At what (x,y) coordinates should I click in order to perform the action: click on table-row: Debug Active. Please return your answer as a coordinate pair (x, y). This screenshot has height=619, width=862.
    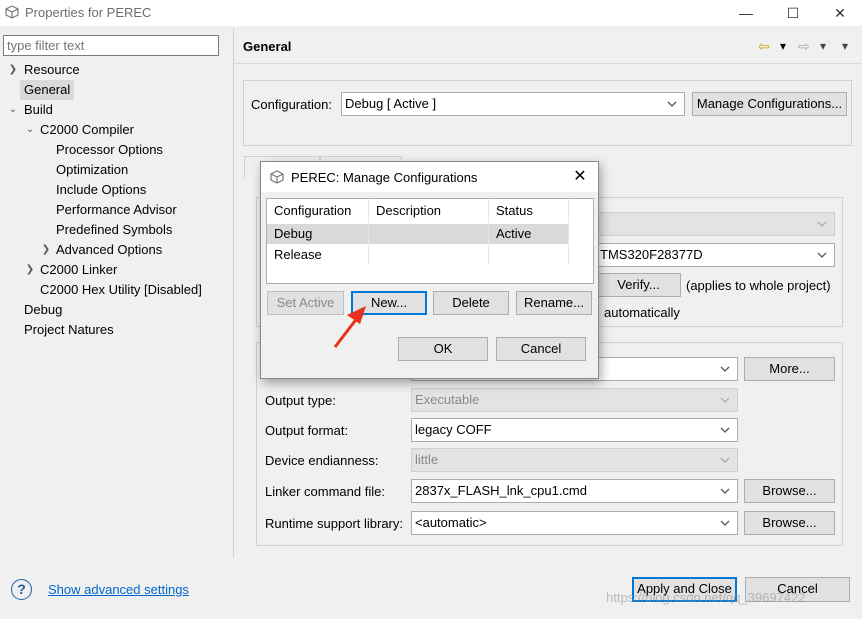
    Looking at the image, I should click on (418, 234).